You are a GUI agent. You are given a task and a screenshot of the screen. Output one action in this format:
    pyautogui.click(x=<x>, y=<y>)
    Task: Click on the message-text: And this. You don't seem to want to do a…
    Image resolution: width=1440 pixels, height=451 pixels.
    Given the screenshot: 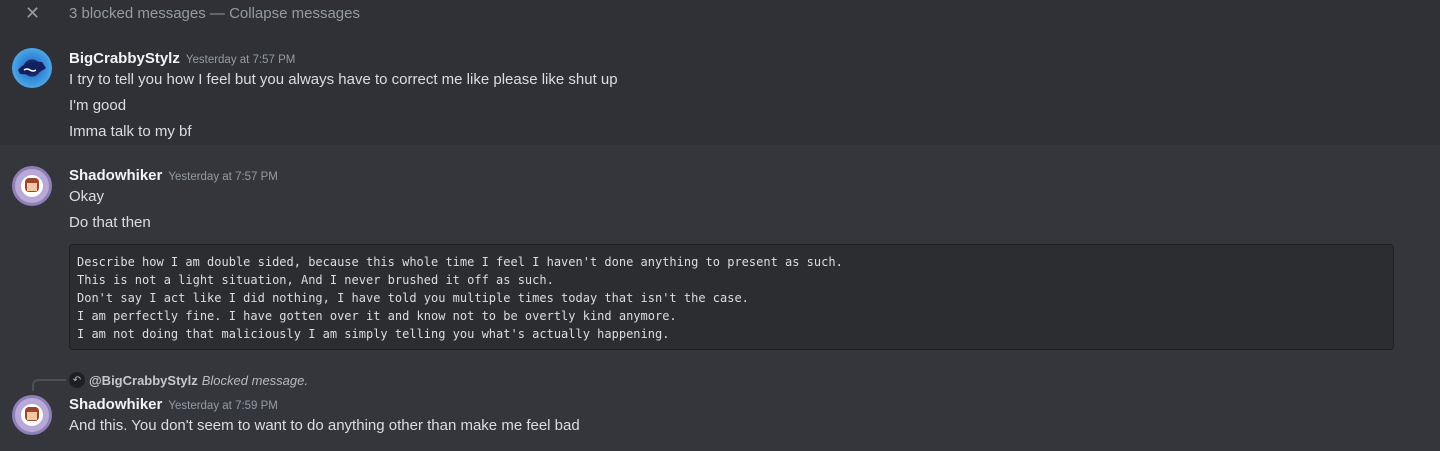 What is the action you would take?
    pyautogui.click(x=324, y=425)
    